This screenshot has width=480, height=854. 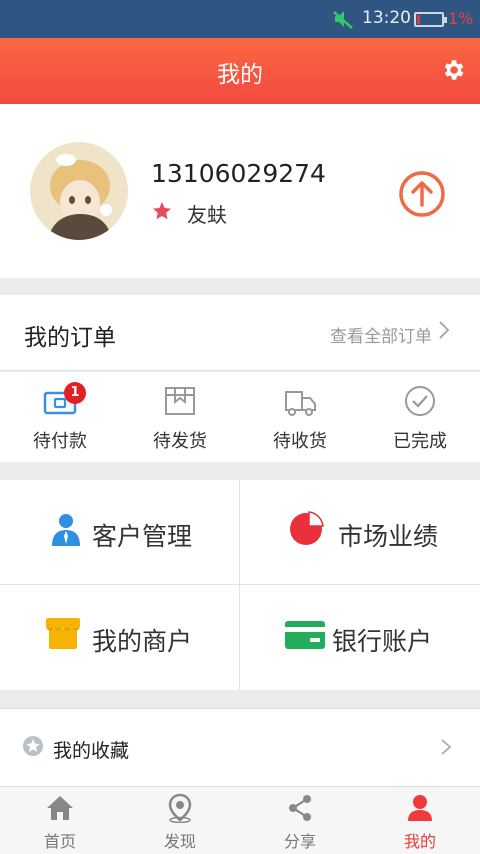 I want to click on favorites-row: 我的收藏, so click(x=240, y=747).